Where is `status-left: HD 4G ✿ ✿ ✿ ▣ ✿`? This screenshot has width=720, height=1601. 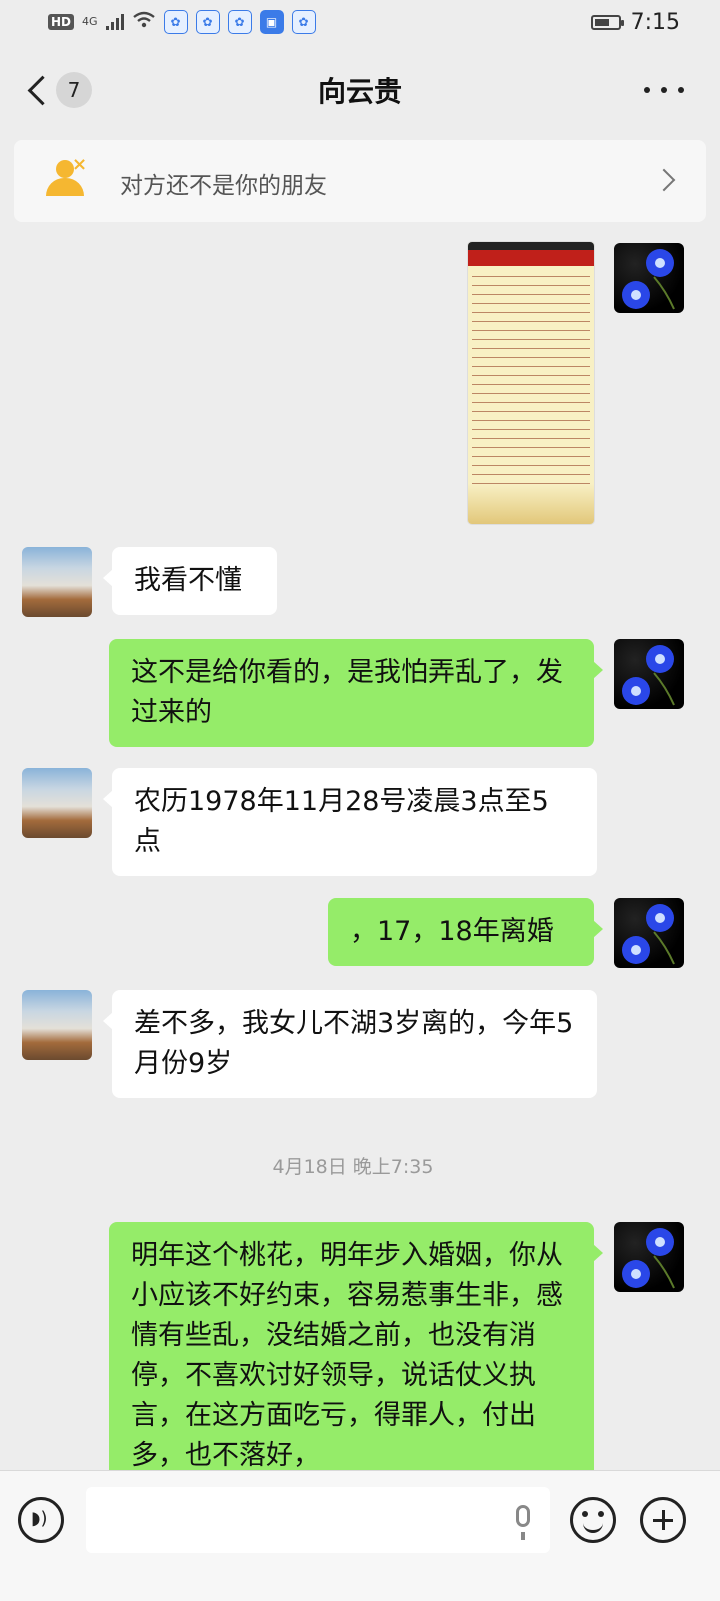
status-left: HD 4G ✿ ✿ ✿ ▣ ✿ is located at coordinates (182, 22).